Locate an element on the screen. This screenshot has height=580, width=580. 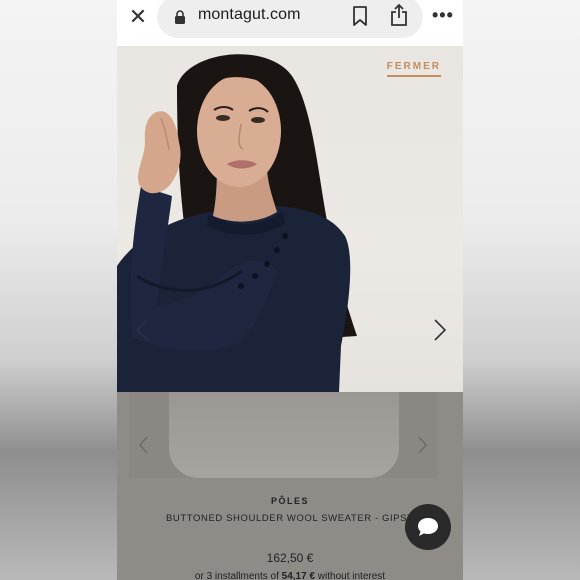
thumbnail-next-icon is located at coordinates (422, 445).